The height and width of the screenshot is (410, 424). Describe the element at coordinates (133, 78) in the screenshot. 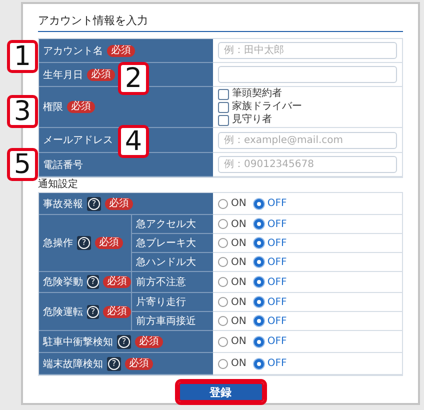

I see `callout-number: 2` at that location.